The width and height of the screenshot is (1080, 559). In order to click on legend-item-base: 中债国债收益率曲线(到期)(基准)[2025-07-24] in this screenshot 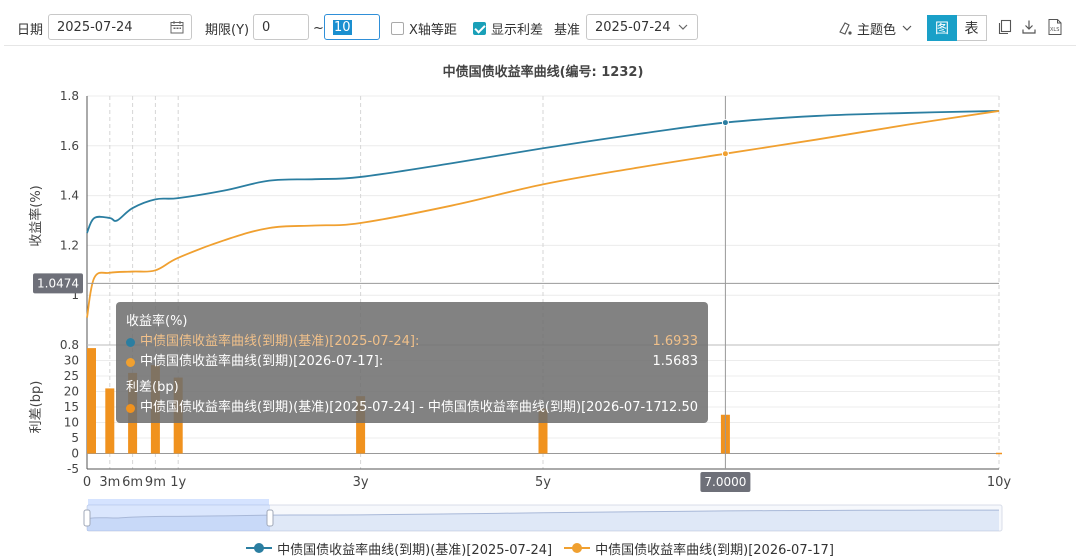, I will do `click(399, 548)`.